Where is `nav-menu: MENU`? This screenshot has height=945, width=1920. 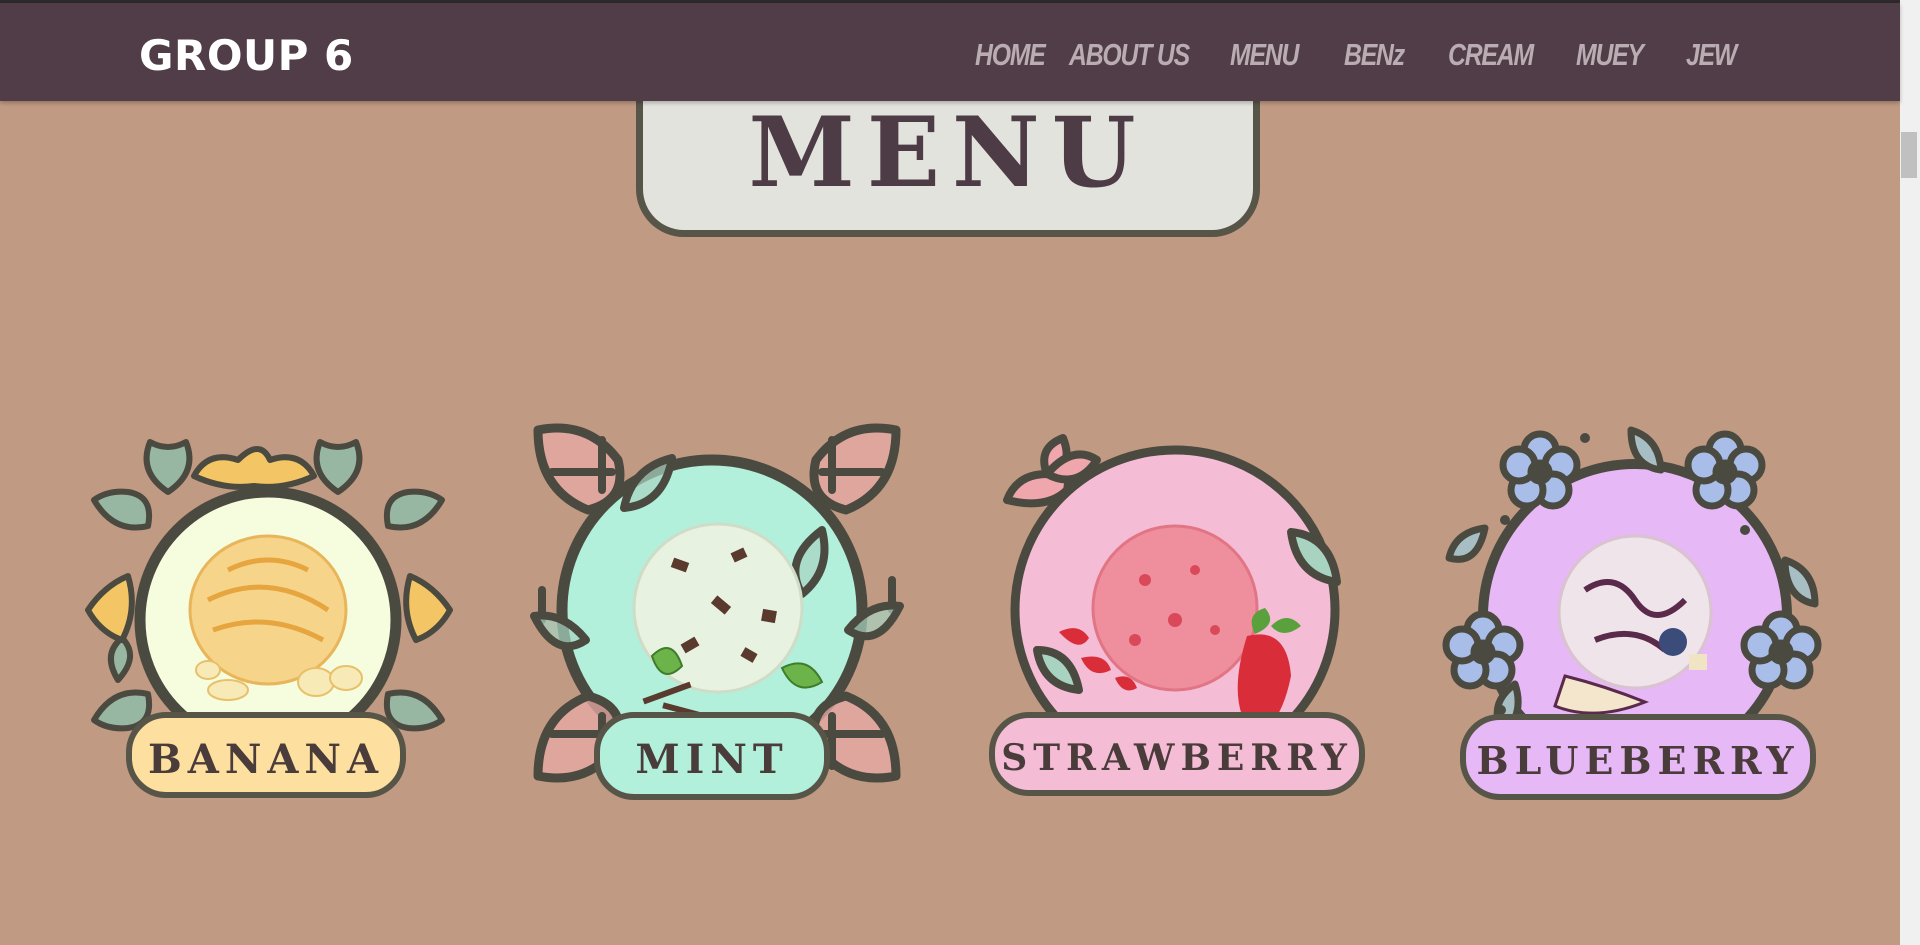 nav-menu: MENU is located at coordinates (1273, 55).